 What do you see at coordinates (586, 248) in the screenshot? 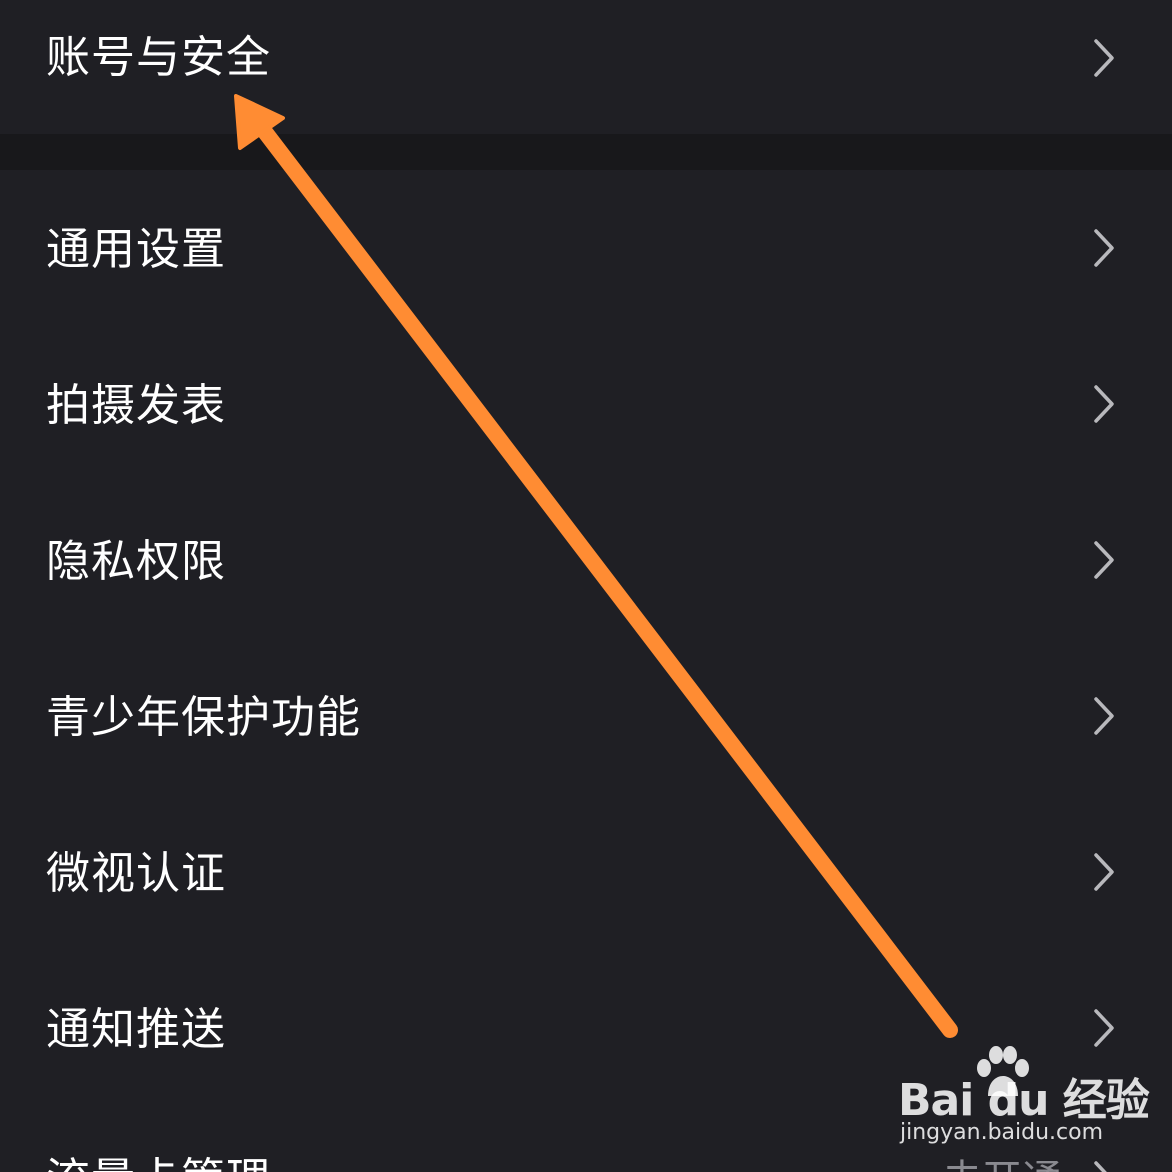
I see `settings-item-general: 通用设置` at bounding box center [586, 248].